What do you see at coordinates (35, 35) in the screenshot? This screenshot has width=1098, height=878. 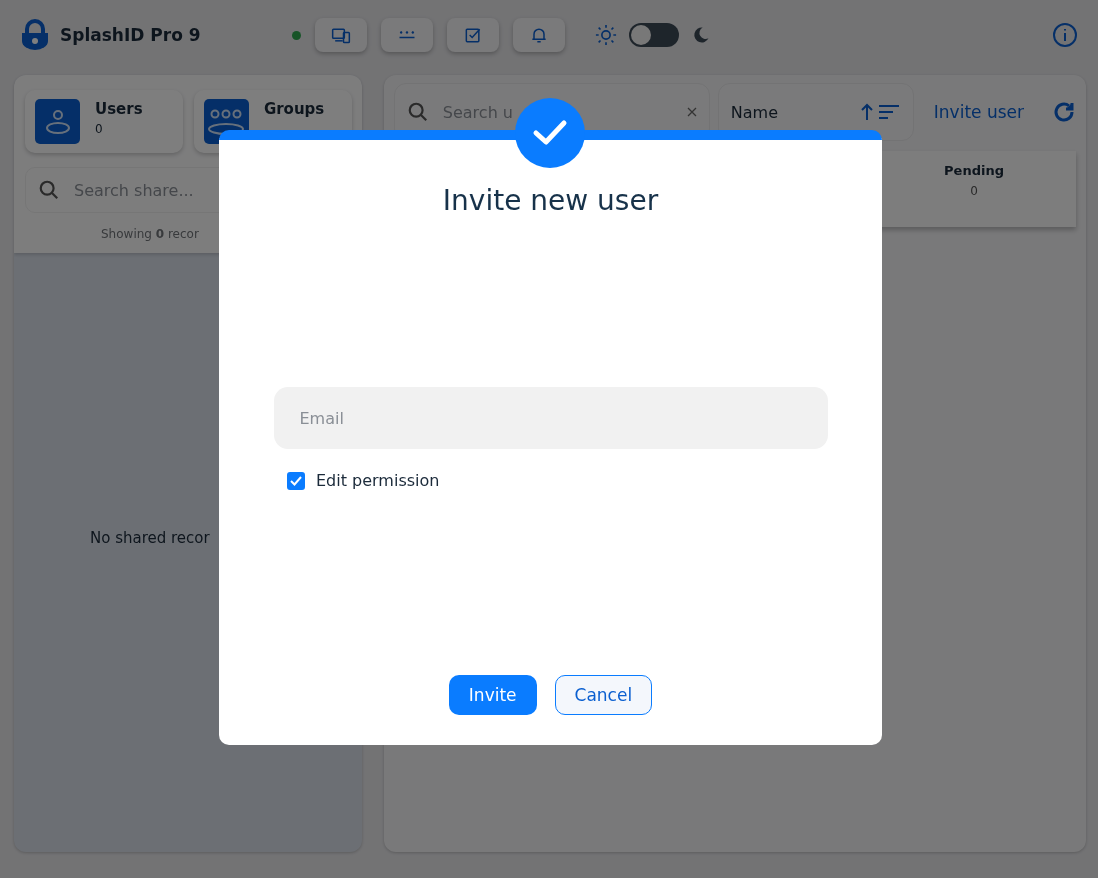 I see `lock-logo-icon` at bounding box center [35, 35].